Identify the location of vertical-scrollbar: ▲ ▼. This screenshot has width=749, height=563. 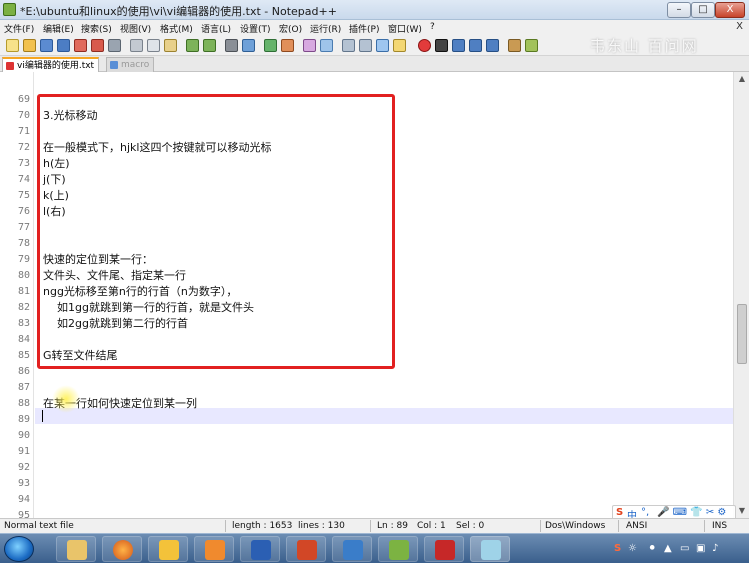
(741, 295).